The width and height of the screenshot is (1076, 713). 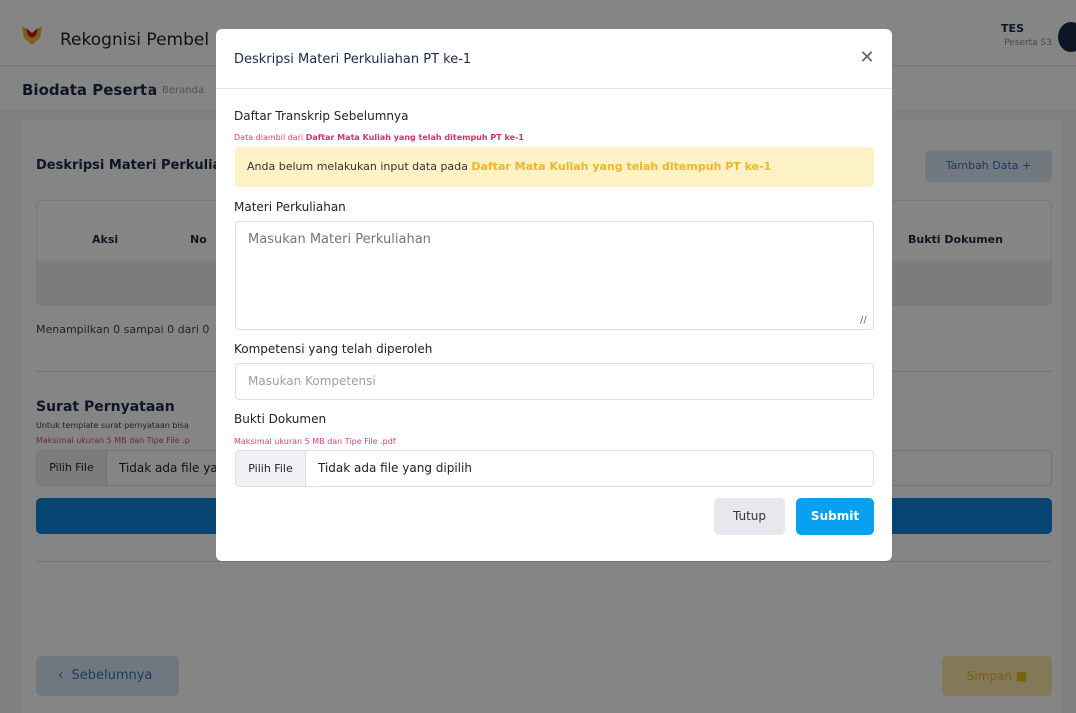 What do you see at coordinates (280, 419) in the screenshot?
I see `bukti-label: Bukti Dokumen` at bounding box center [280, 419].